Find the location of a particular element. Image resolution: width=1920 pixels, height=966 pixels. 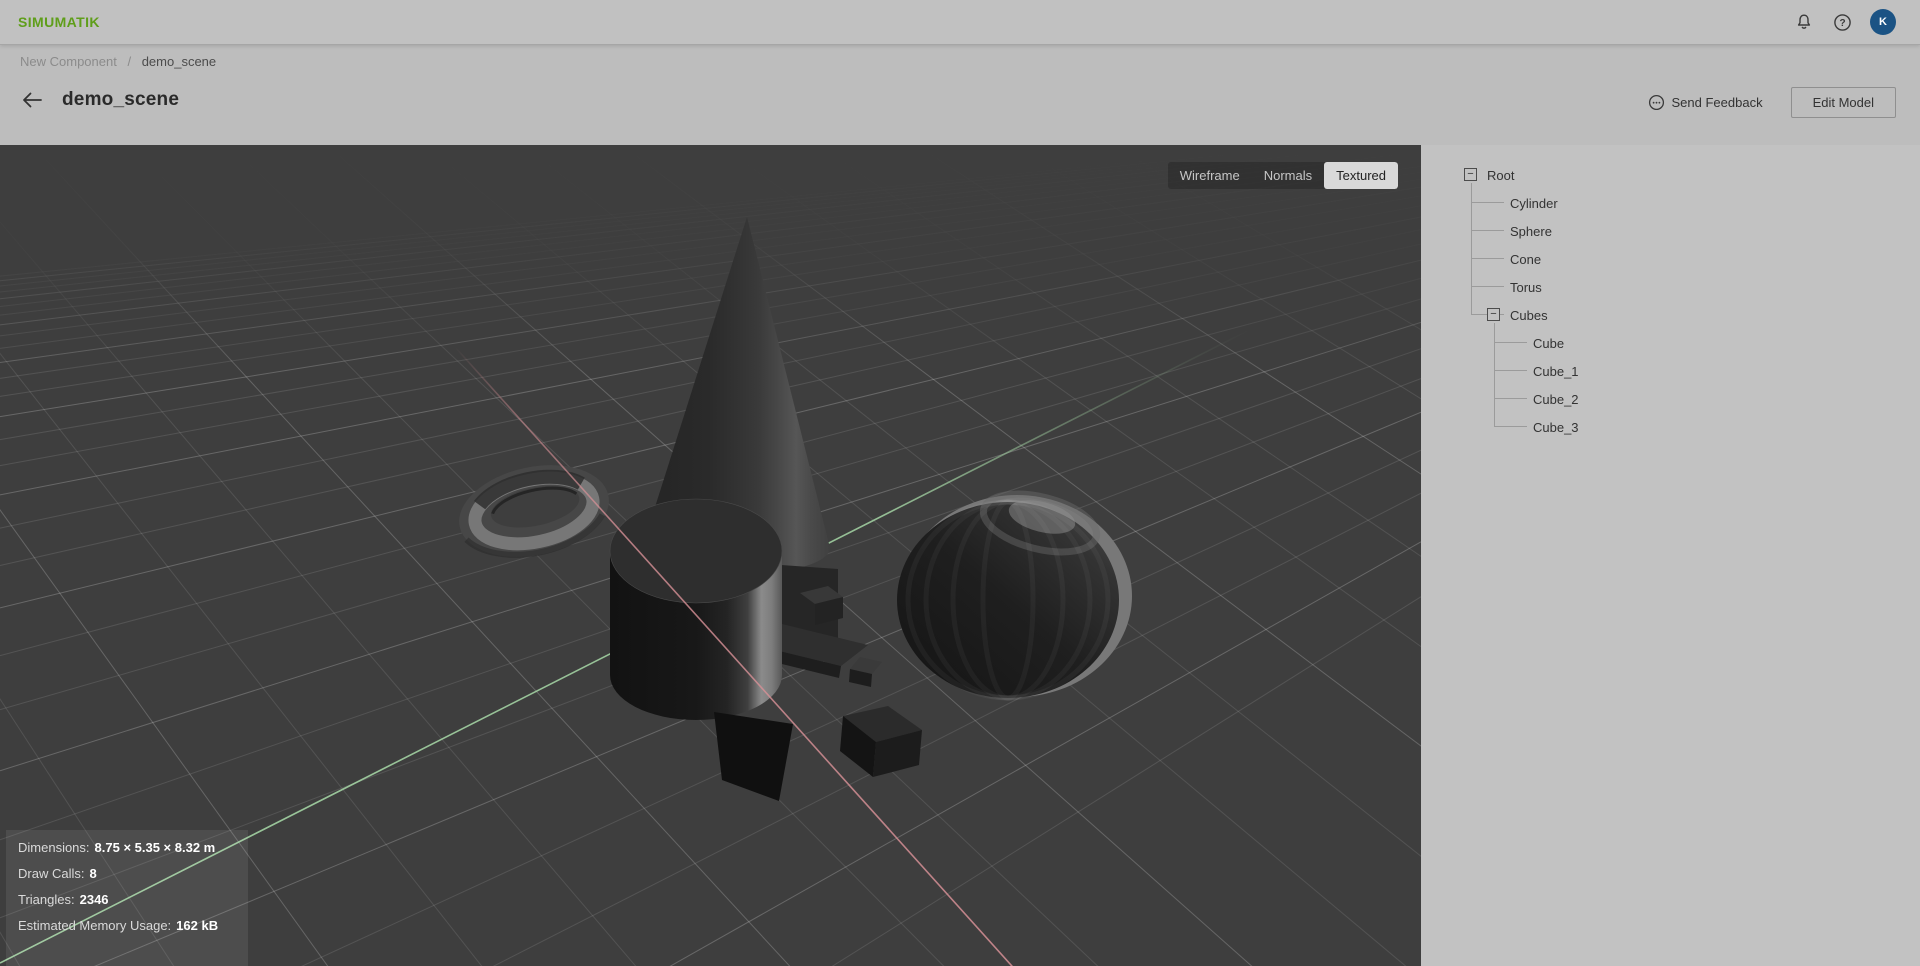

tree-item-label: Root is located at coordinates (1501, 175).